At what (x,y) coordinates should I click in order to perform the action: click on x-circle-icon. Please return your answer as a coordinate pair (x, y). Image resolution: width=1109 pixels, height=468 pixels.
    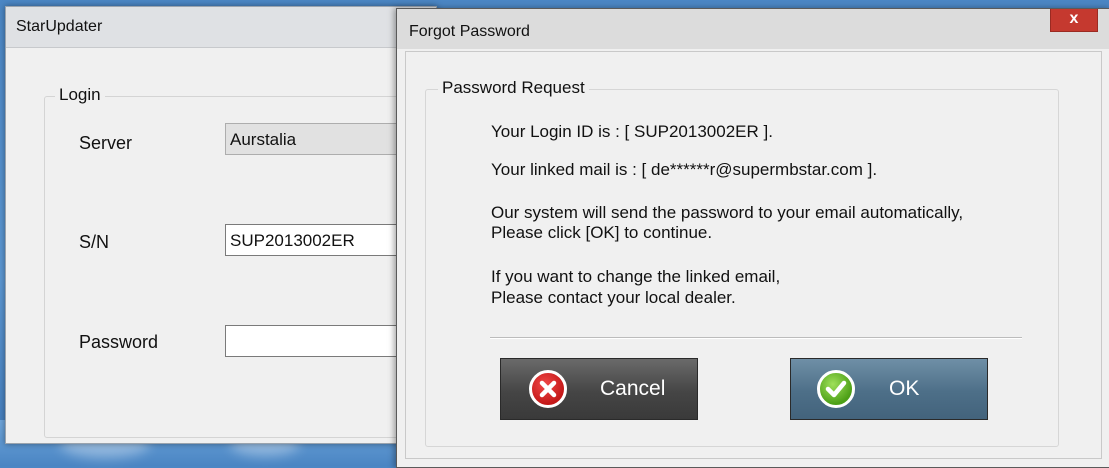
    Looking at the image, I should click on (548, 389).